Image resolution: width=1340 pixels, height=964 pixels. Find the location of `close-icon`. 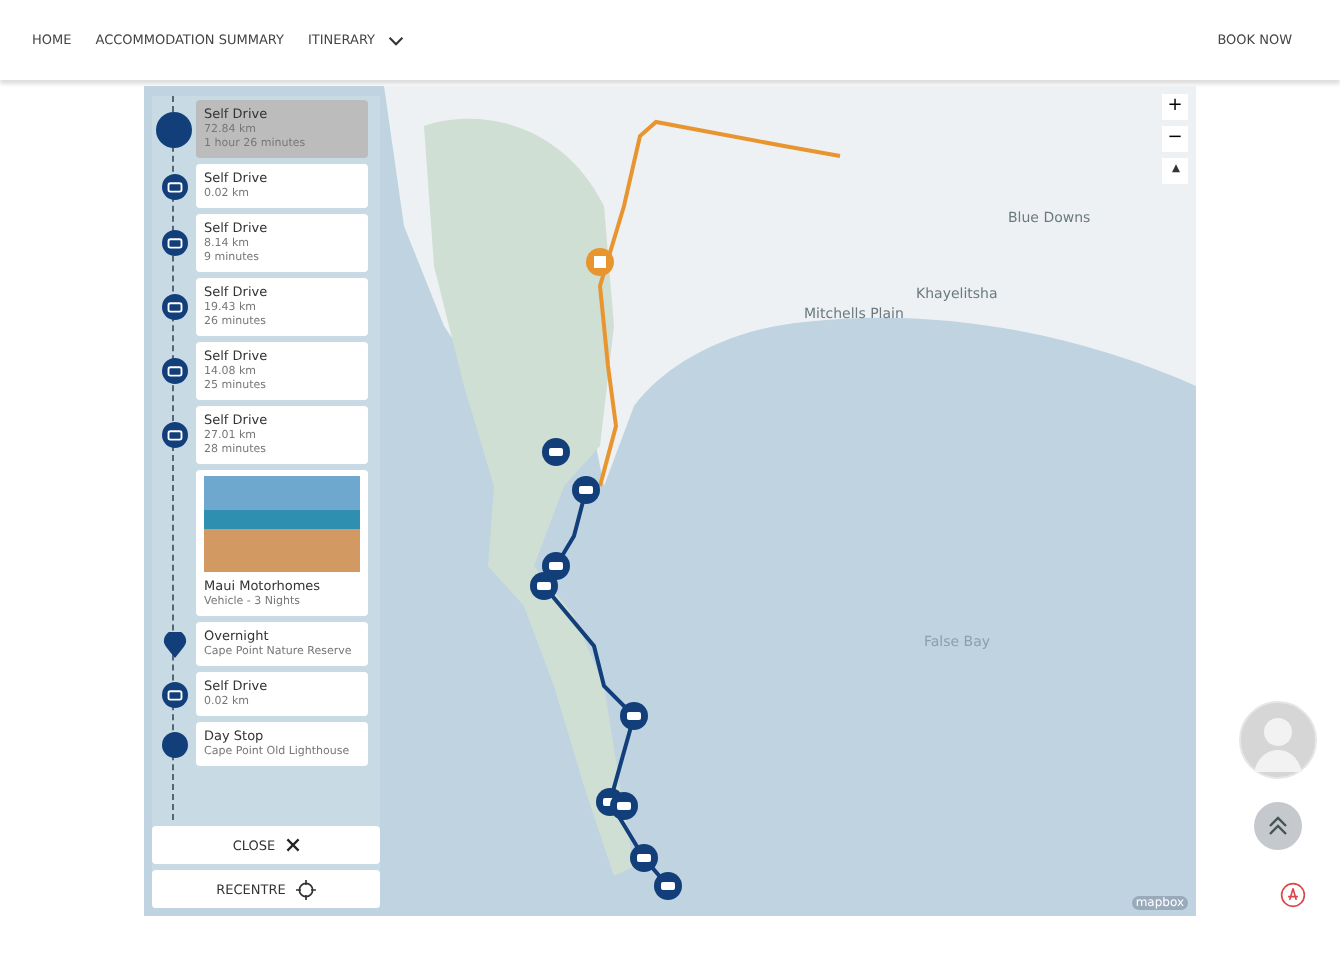

close-icon is located at coordinates (292, 845).